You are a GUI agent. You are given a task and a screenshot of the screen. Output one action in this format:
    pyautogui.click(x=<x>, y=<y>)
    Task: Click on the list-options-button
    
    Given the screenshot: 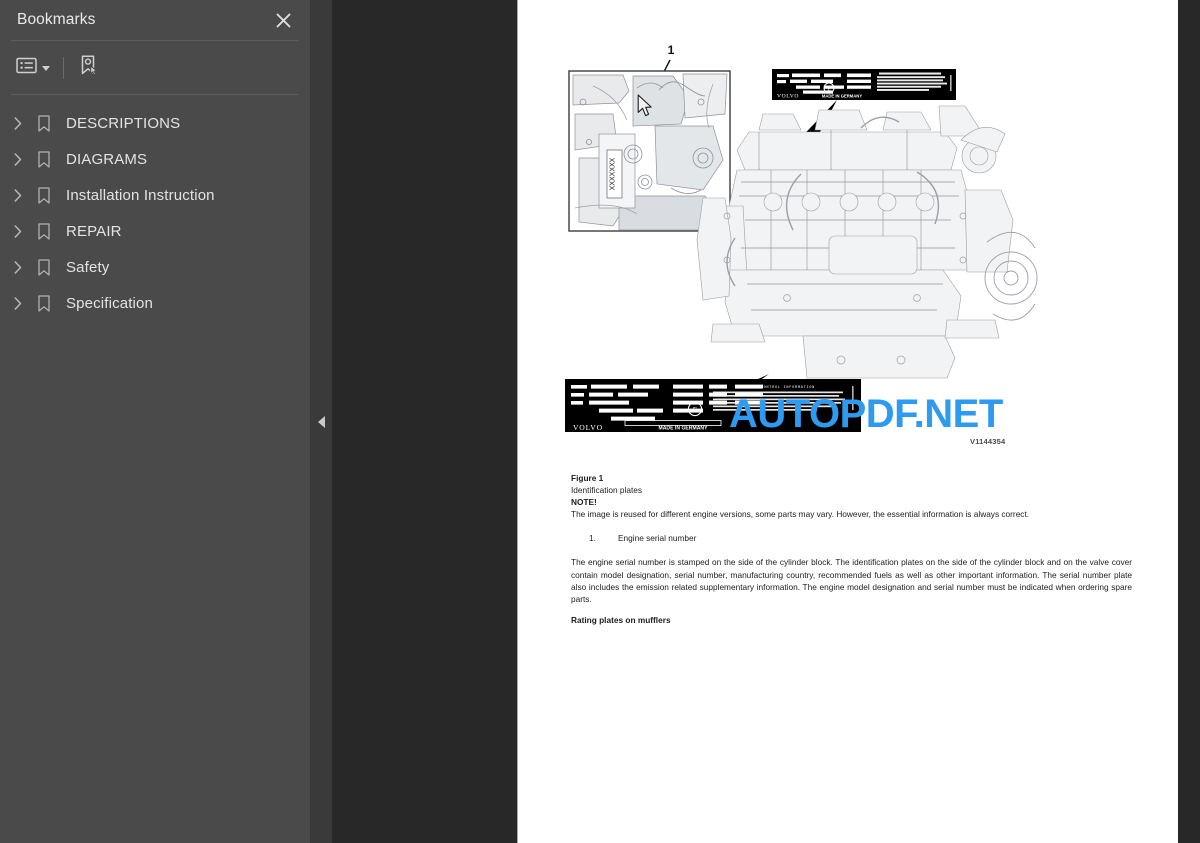 What is the action you would take?
    pyautogui.click(x=33, y=68)
    